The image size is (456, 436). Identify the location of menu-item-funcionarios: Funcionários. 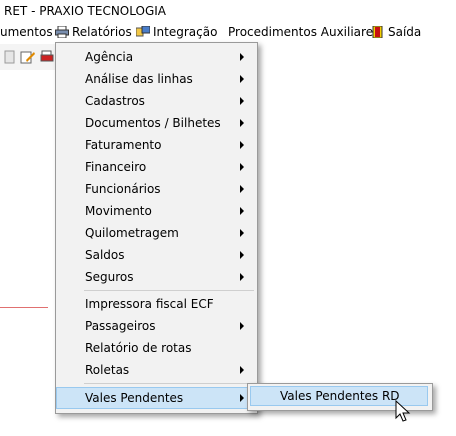
(156, 189).